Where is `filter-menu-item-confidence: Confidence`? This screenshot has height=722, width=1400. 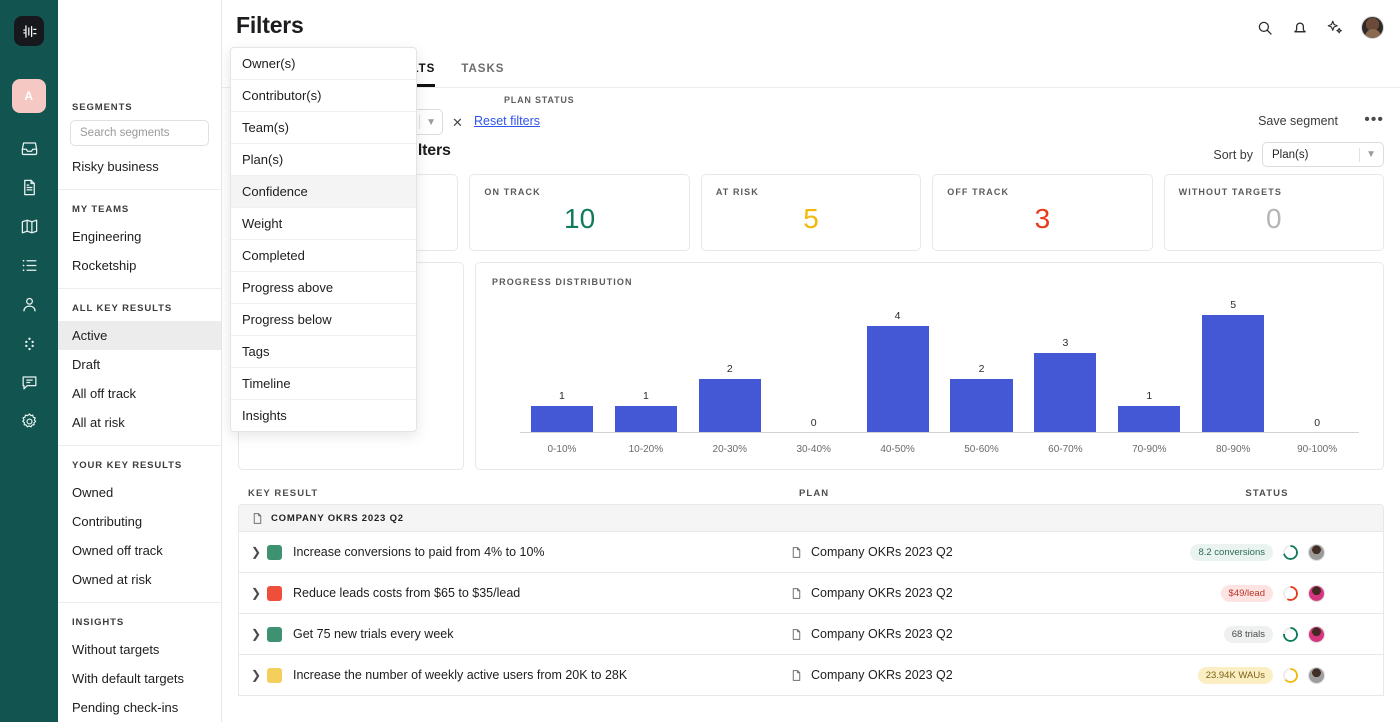 filter-menu-item-confidence: Confidence is located at coordinates (323, 192).